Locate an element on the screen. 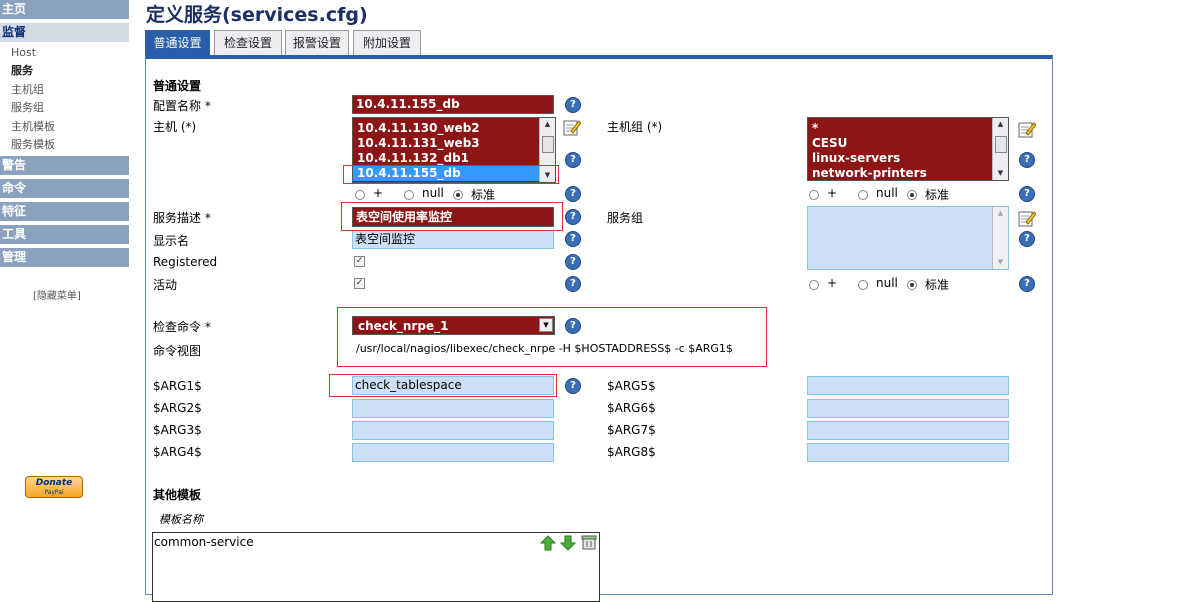 Image resolution: width=1203 pixels, height=602 pixels. arg5-input is located at coordinates (908, 385).